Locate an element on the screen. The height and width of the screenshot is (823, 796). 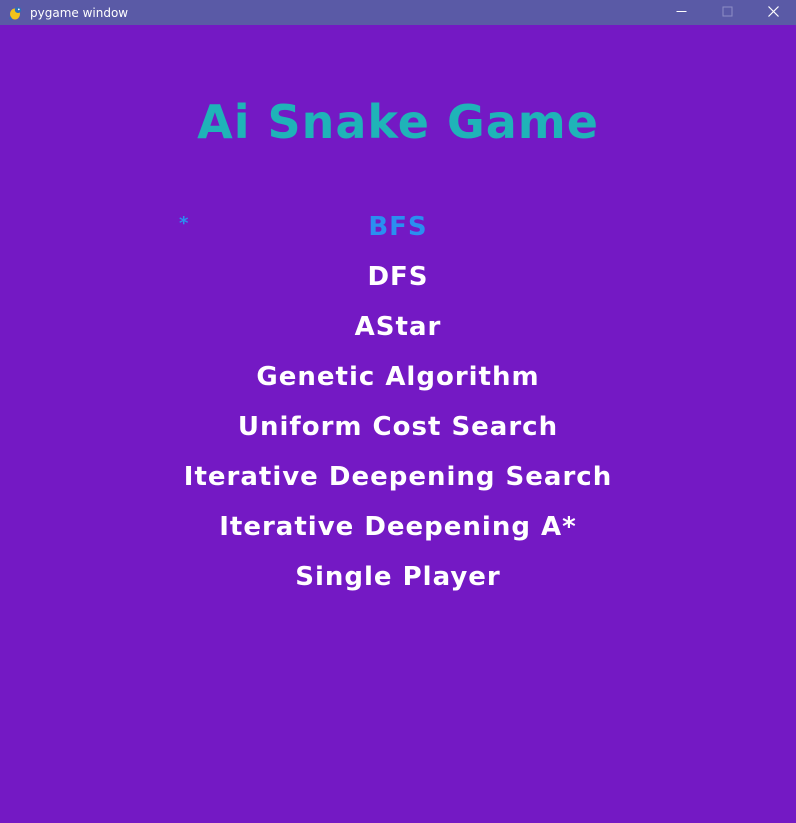
menu-item-genetic-algorithm: Genetic Algorithm is located at coordinates (398, 383).